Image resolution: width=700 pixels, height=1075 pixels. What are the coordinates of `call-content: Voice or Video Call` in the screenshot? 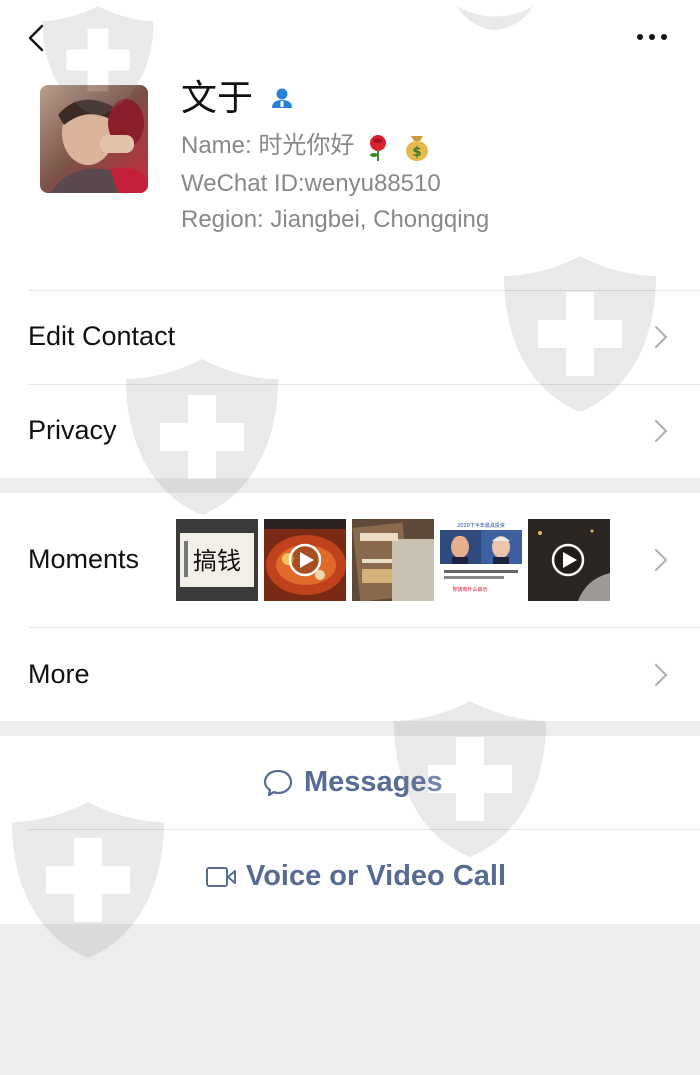 It's located at (355, 876).